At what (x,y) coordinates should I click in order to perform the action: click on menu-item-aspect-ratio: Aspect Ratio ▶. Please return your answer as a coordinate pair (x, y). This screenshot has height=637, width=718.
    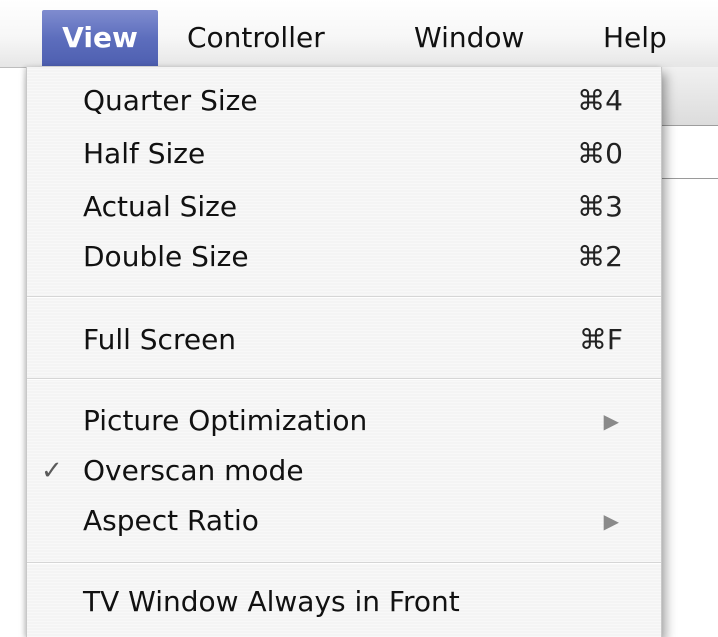
    Looking at the image, I should click on (344, 521).